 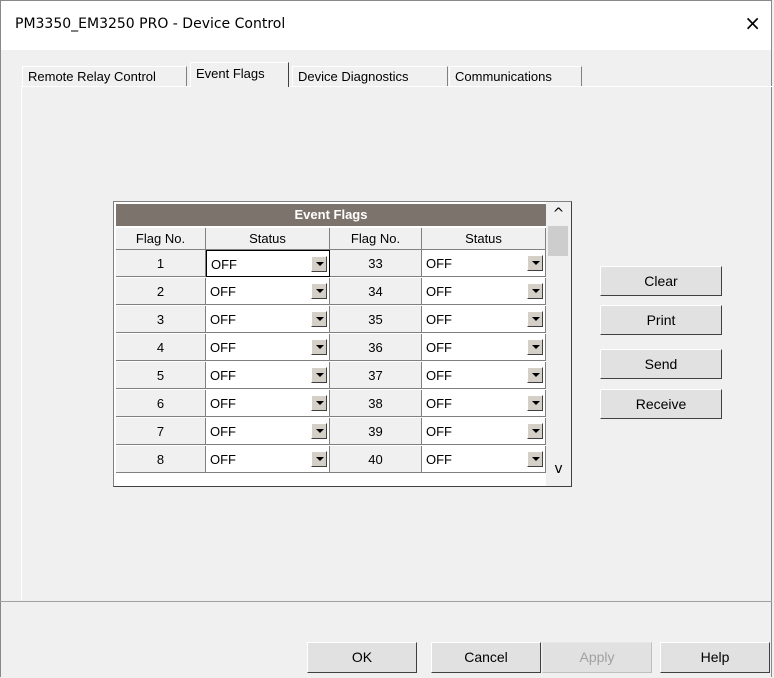 What do you see at coordinates (376, 347) in the screenshot?
I see `flag-number-cell: 36` at bounding box center [376, 347].